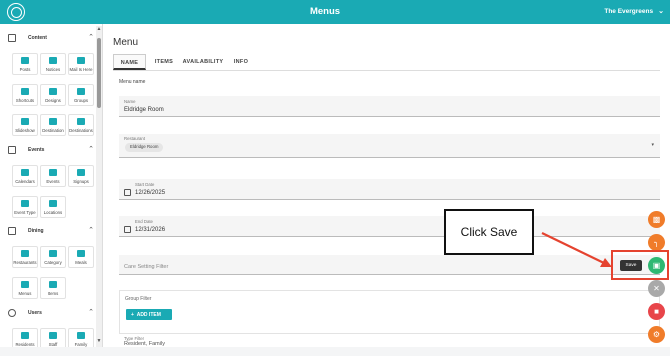 The image size is (670, 356). What do you see at coordinates (135, 138) in the screenshot?
I see `restaurant-field-label: Restaurant` at bounding box center [135, 138].